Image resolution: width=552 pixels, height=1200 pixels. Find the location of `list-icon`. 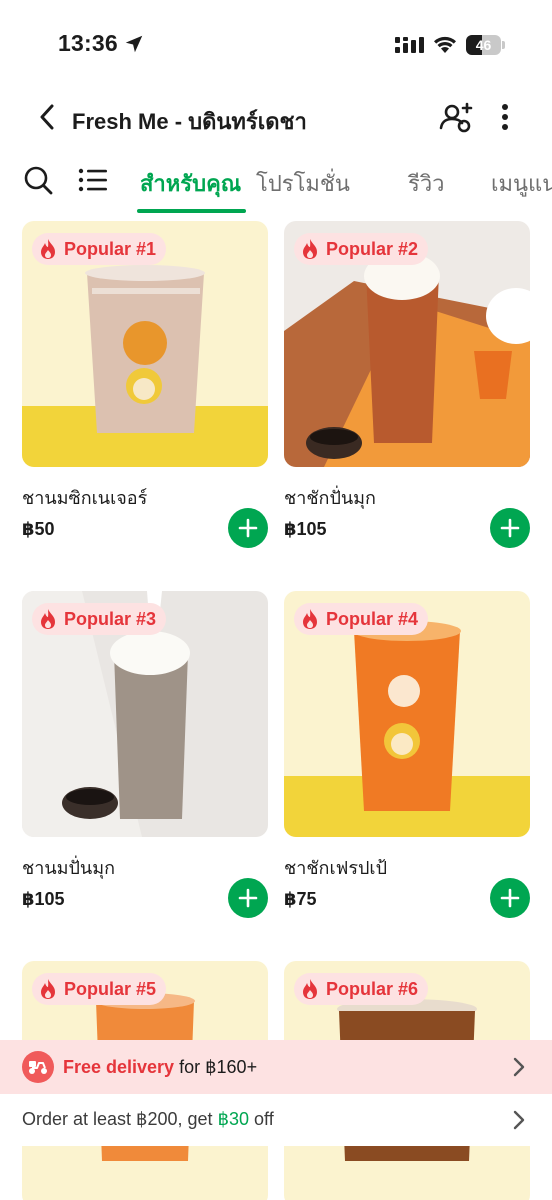

list-icon is located at coordinates (92, 180).